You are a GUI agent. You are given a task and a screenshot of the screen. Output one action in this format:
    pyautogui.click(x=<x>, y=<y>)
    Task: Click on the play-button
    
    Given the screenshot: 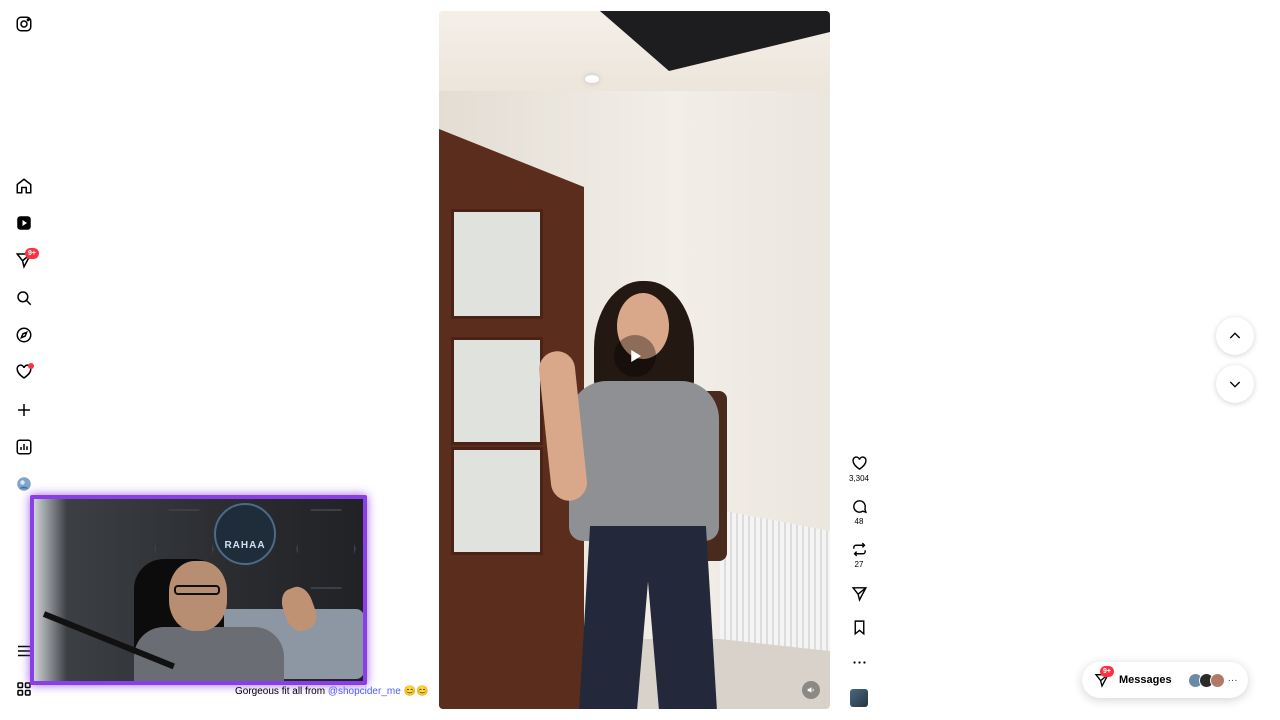 What is the action you would take?
    pyautogui.click(x=635, y=356)
    